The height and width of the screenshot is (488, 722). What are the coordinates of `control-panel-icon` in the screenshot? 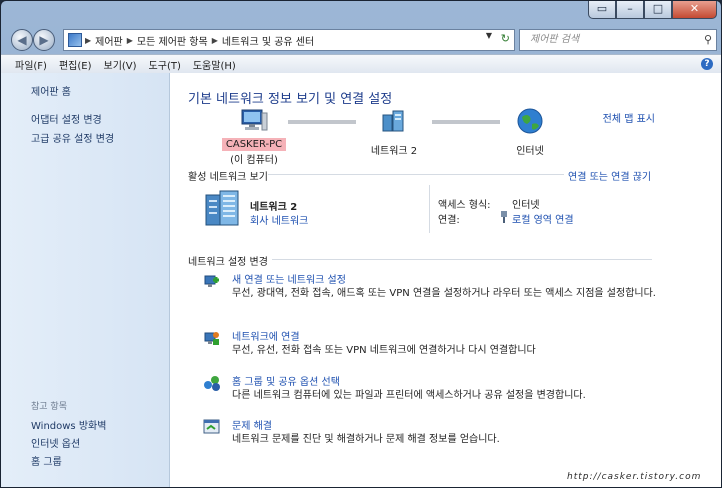 It's located at (75, 40).